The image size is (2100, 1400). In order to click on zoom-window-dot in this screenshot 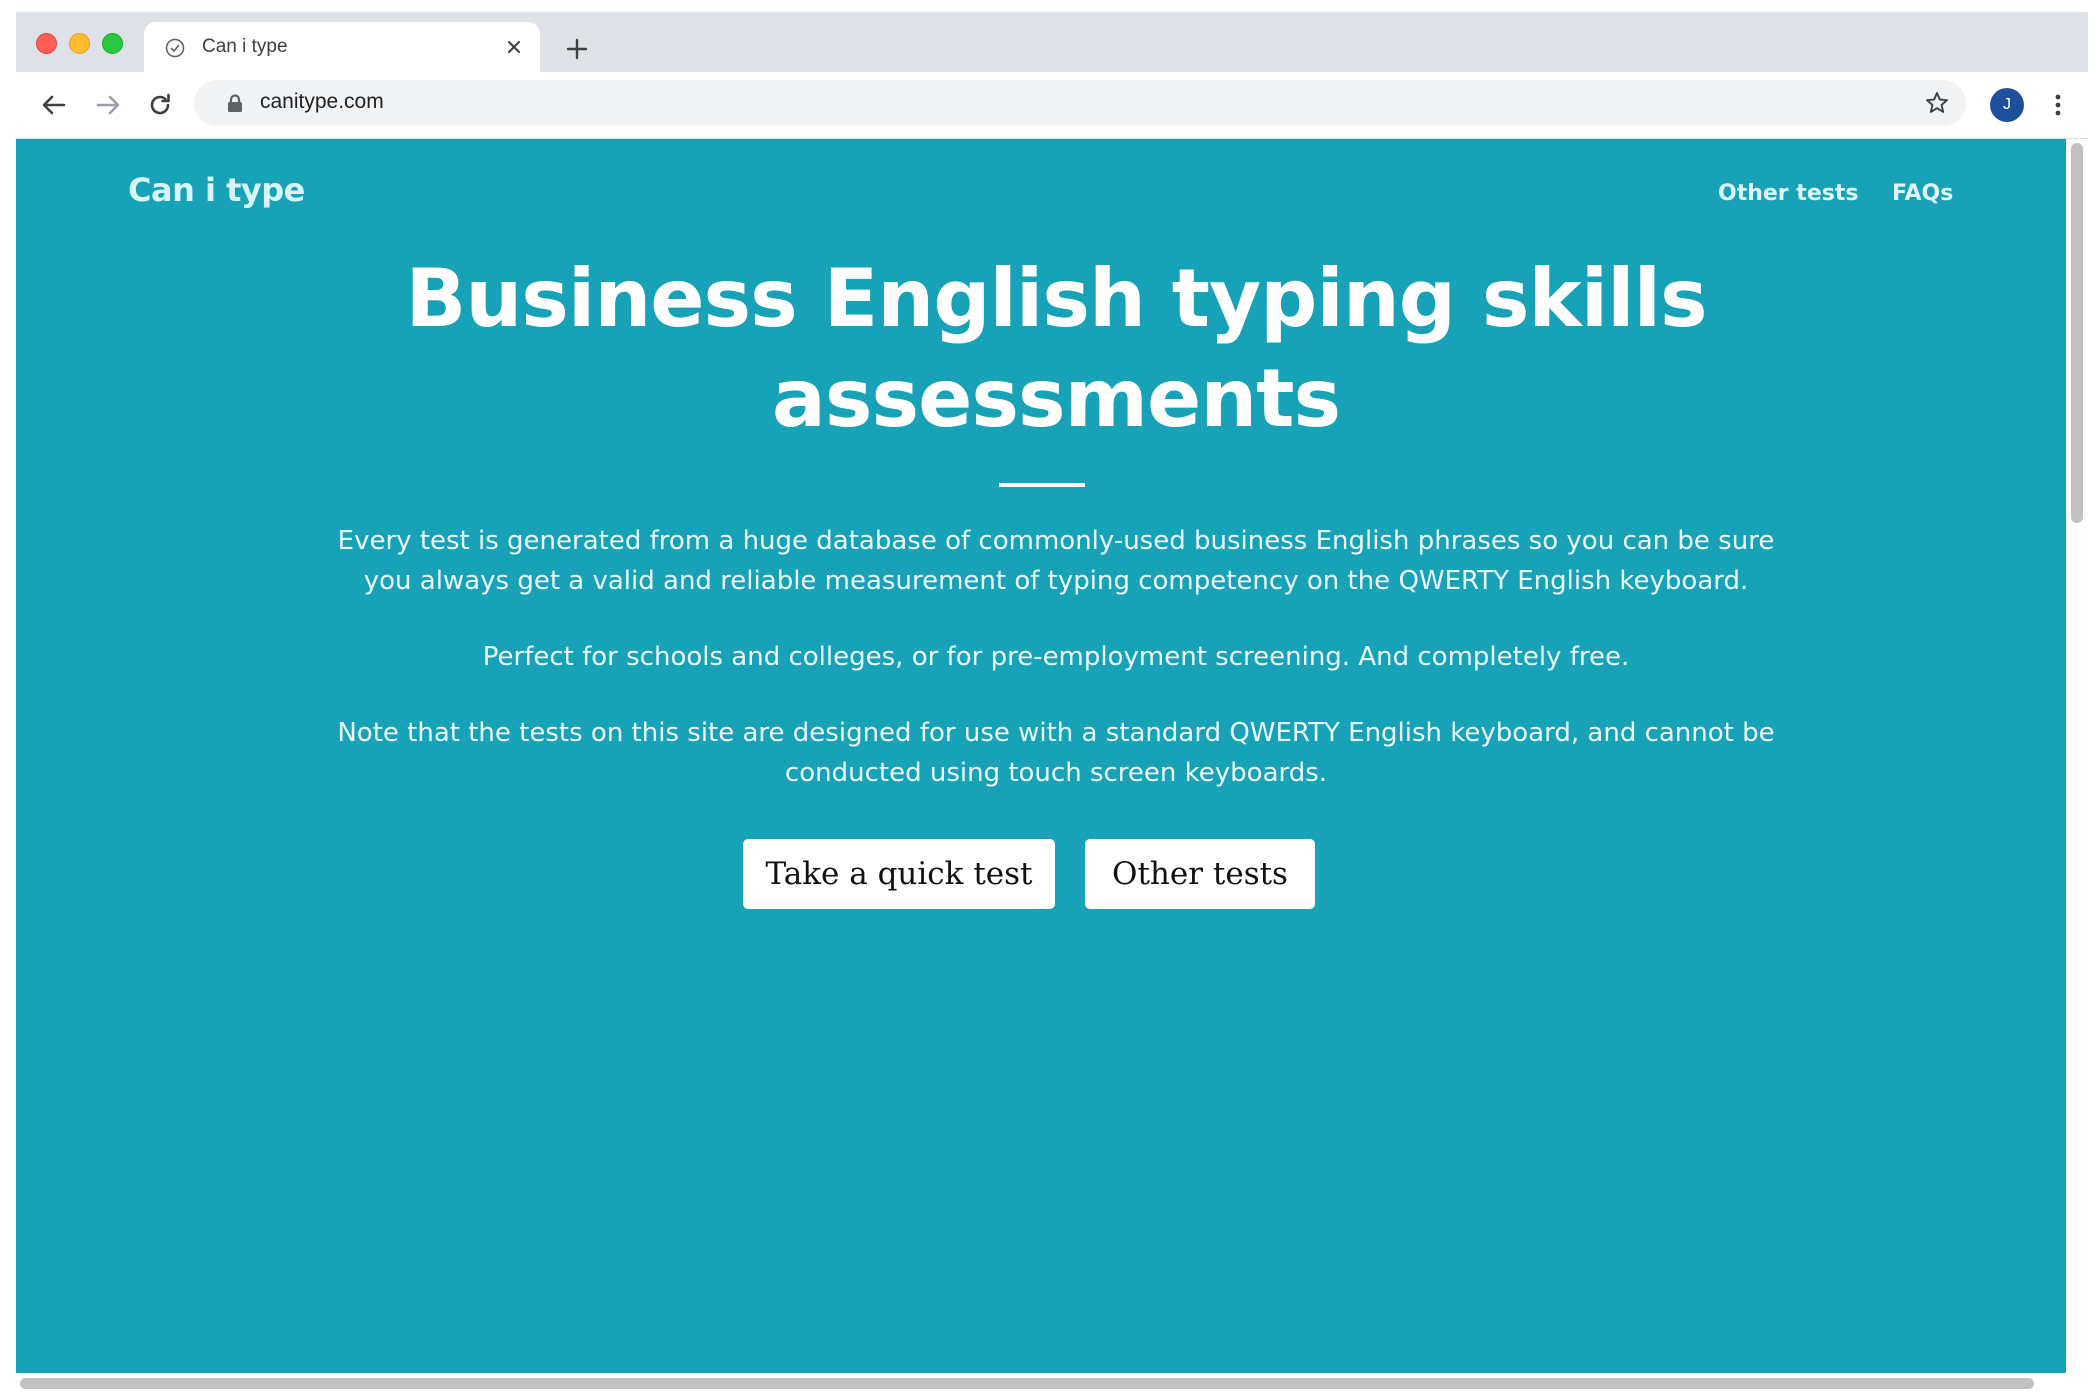, I will do `click(112, 43)`.